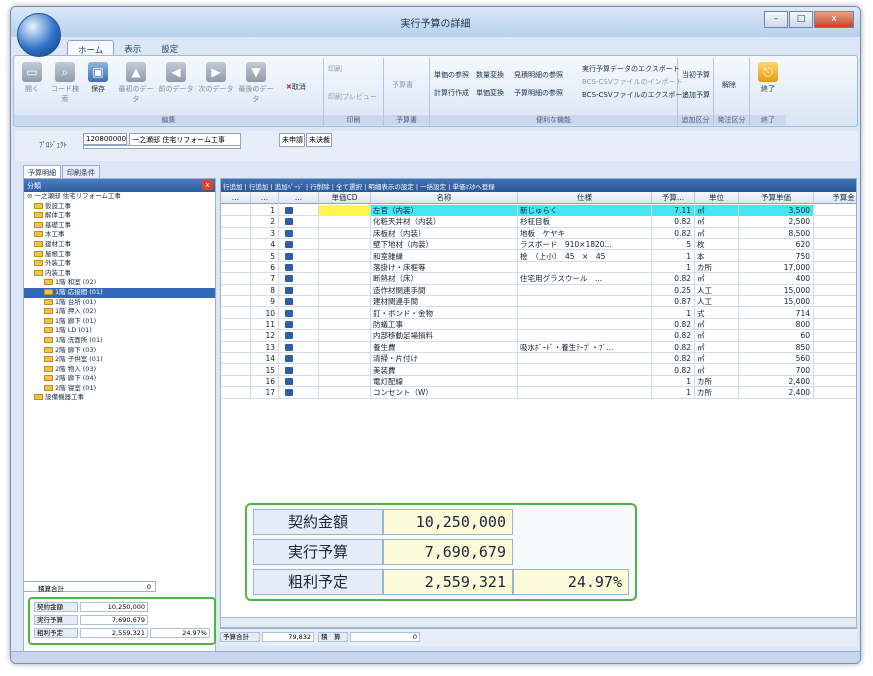 The image size is (873, 676). Describe the element at coordinates (119, 322) in the screenshot. I see `tree-node: 1階 廊下 (01)` at that location.